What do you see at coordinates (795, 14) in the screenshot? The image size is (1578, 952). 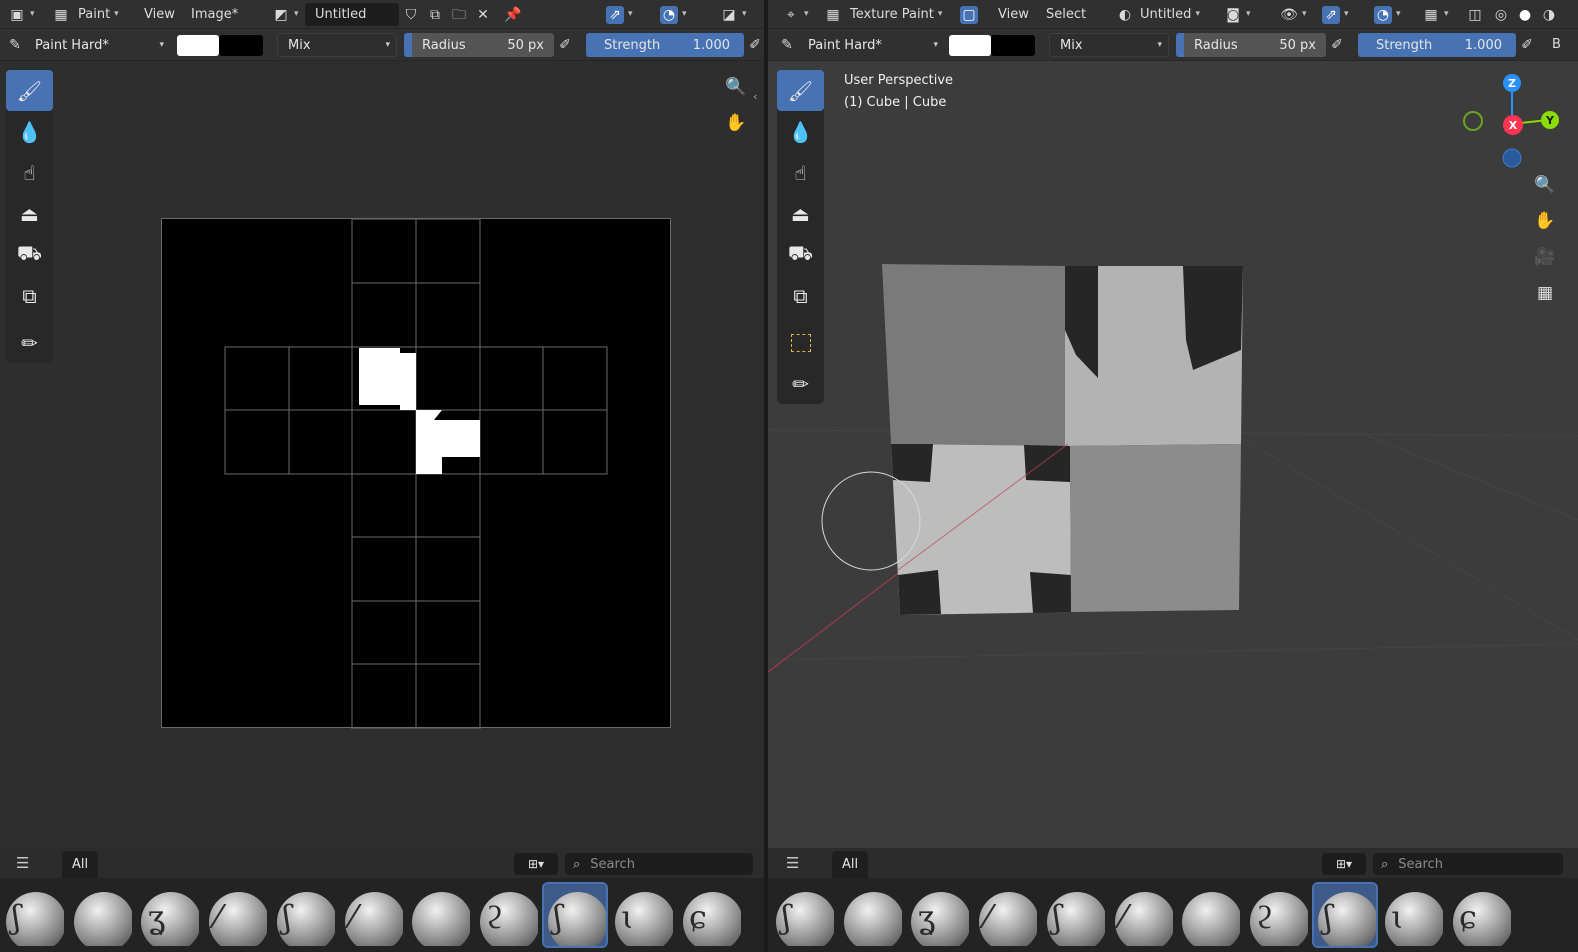 I see `editor-type-button: ⌖ ▾` at bounding box center [795, 14].